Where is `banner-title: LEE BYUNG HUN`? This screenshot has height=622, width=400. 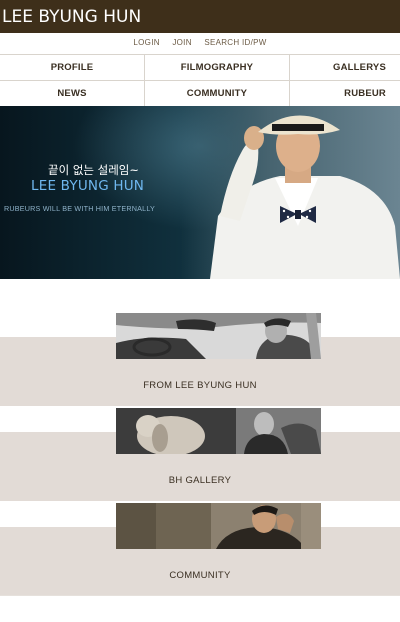 banner-title: LEE BYUNG HUN is located at coordinates (88, 186).